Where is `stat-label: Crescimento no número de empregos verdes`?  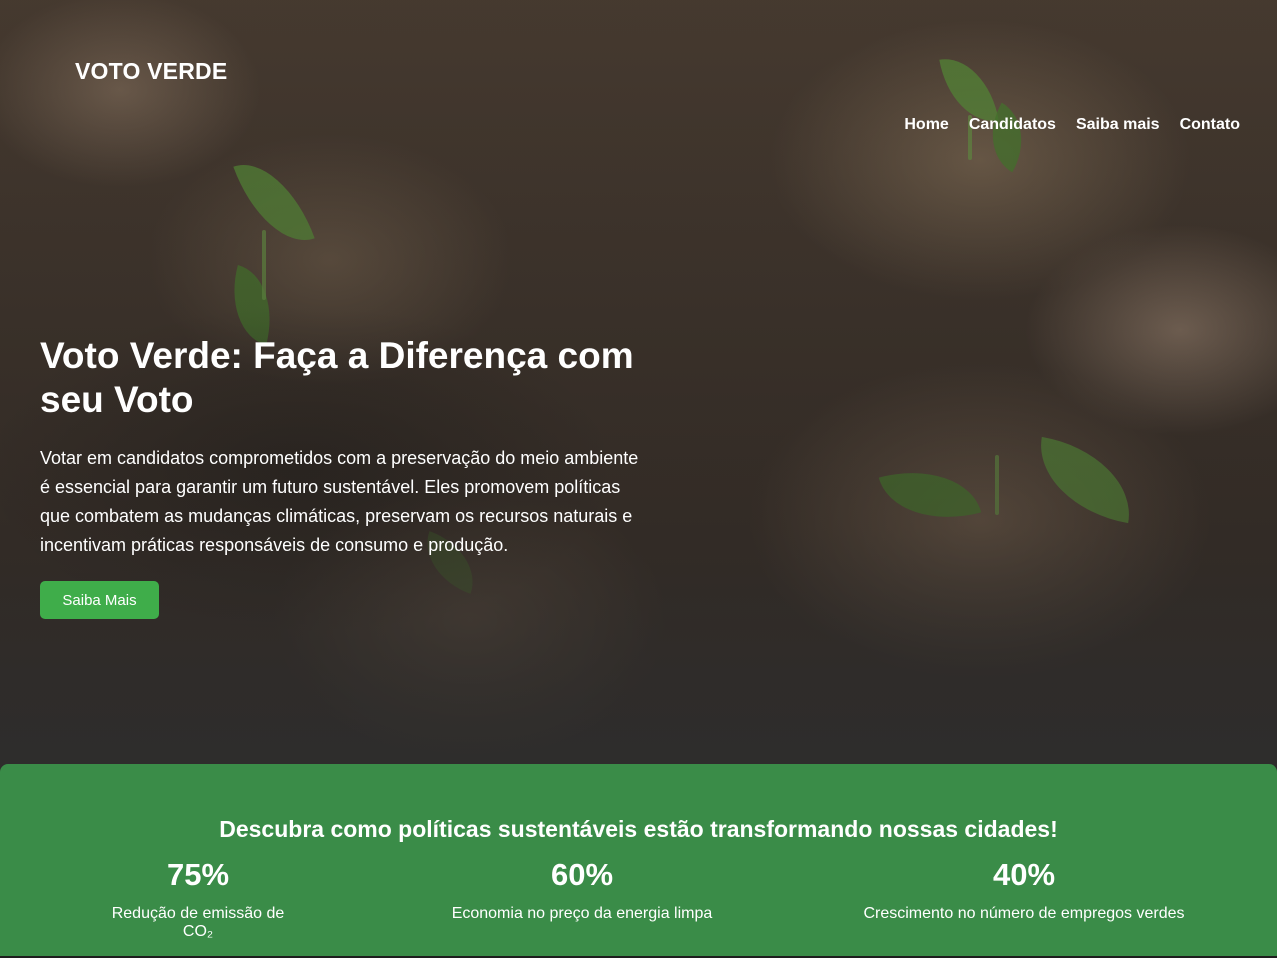 stat-label: Crescimento no número de empregos verdes is located at coordinates (1024, 913).